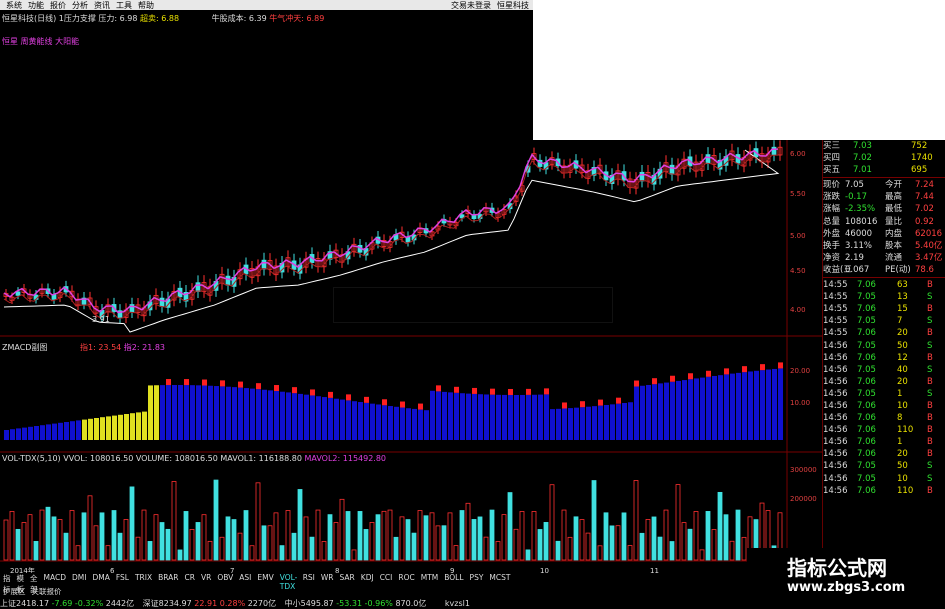 This screenshot has width=945, height=609. What do you see at coordinates (80, 5) in the screenshot?
I see `menu-analysis: 分析` at bounding box center [80, 5].